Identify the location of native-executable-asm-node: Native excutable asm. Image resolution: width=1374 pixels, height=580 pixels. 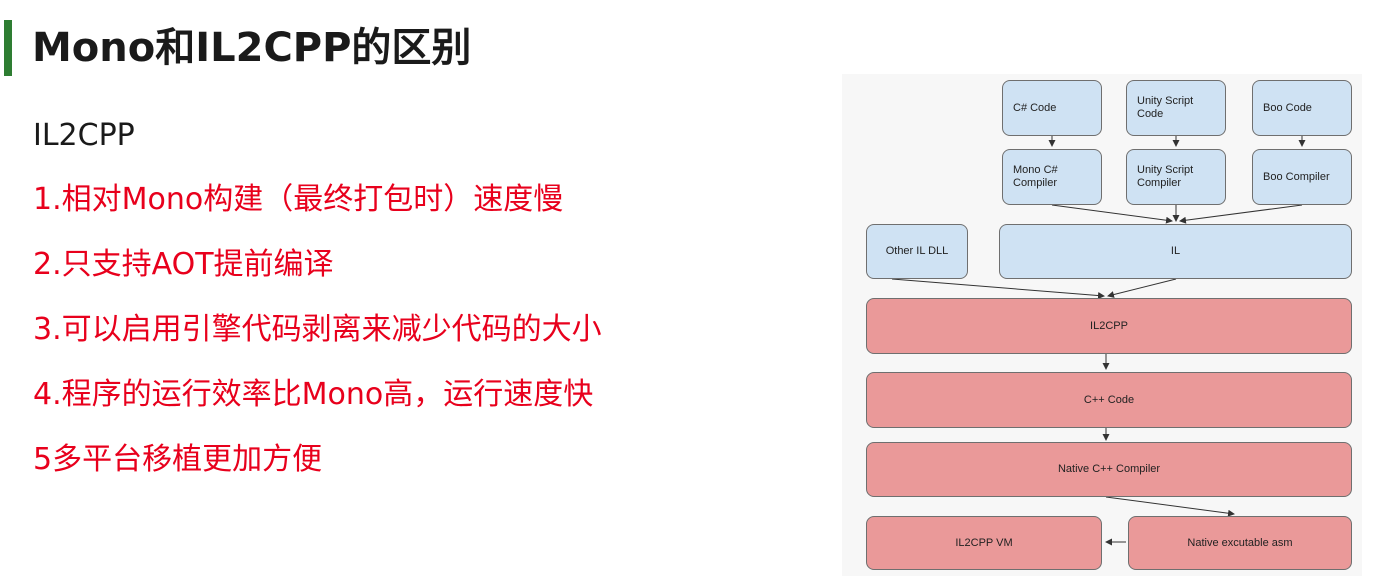
(1240, 543).